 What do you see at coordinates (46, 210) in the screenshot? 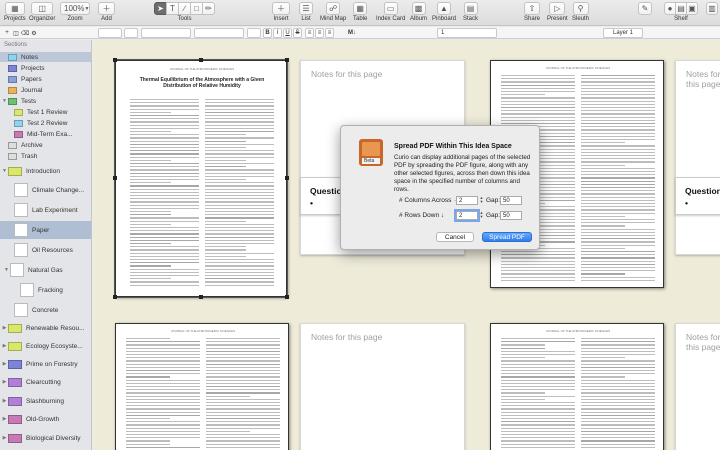
I see `sidebar-item-lab-experiment: Lab Experiment` at bounding box center [46, 210].